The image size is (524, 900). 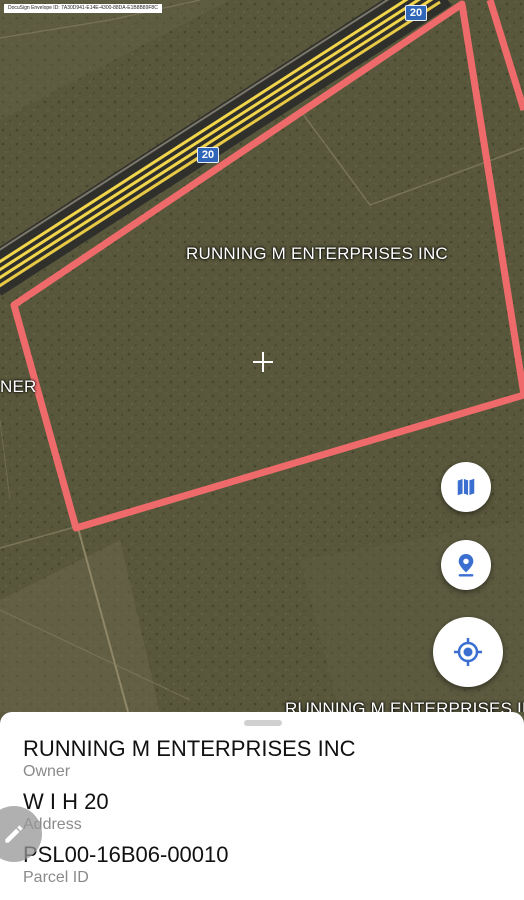 What do you see at coordinates (263, 723) in the screenshot?
I see `sheet-drag-handle` at bounding box center [263, 723].